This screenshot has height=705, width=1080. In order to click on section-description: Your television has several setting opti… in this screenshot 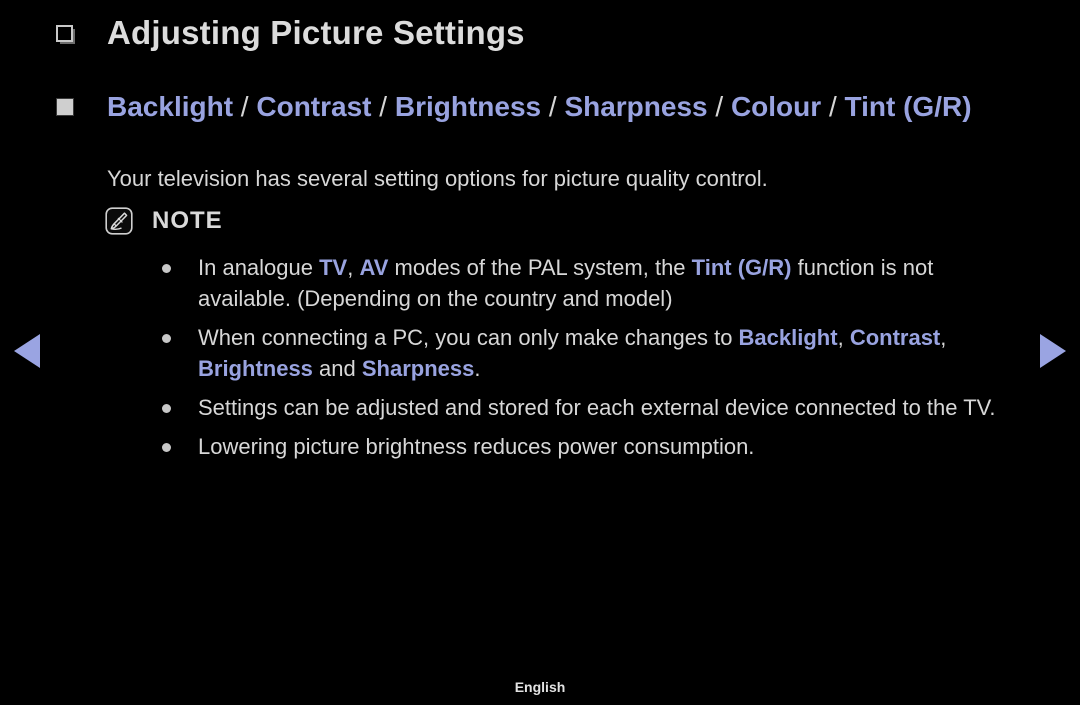, I will do `click(437, 178)`.